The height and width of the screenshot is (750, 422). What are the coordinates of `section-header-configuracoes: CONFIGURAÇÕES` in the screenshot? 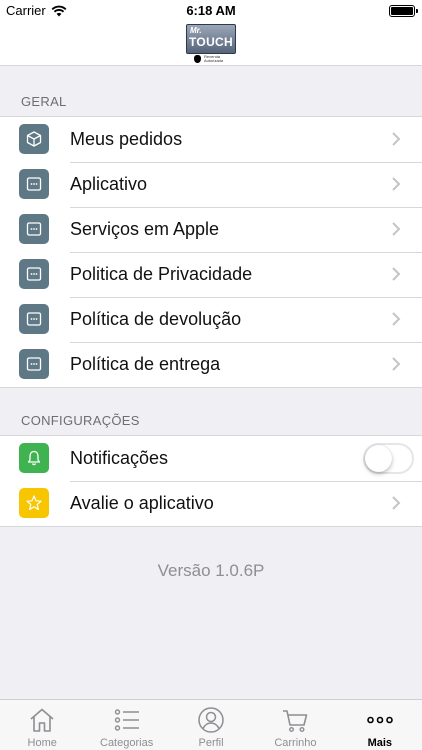 It's located at (80, 420).